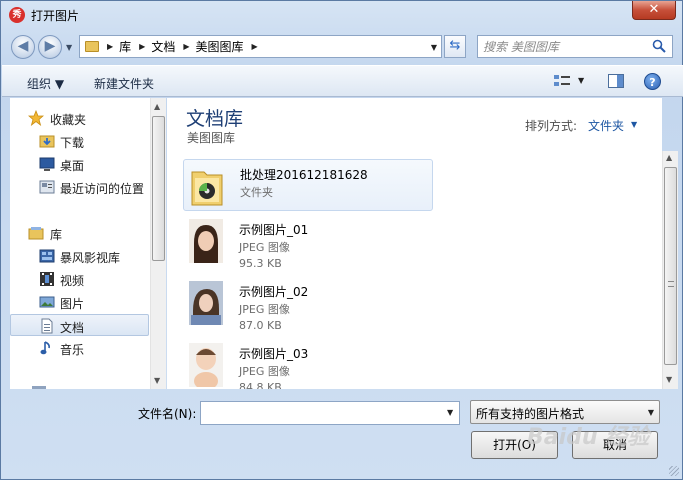 This screenshot has height=480, width=683. Describe the element at coordinates (342, 81) in the screenshot. I see `toolbar: 组织 ▼ 新建文件夹 ▼ ?` at that location.